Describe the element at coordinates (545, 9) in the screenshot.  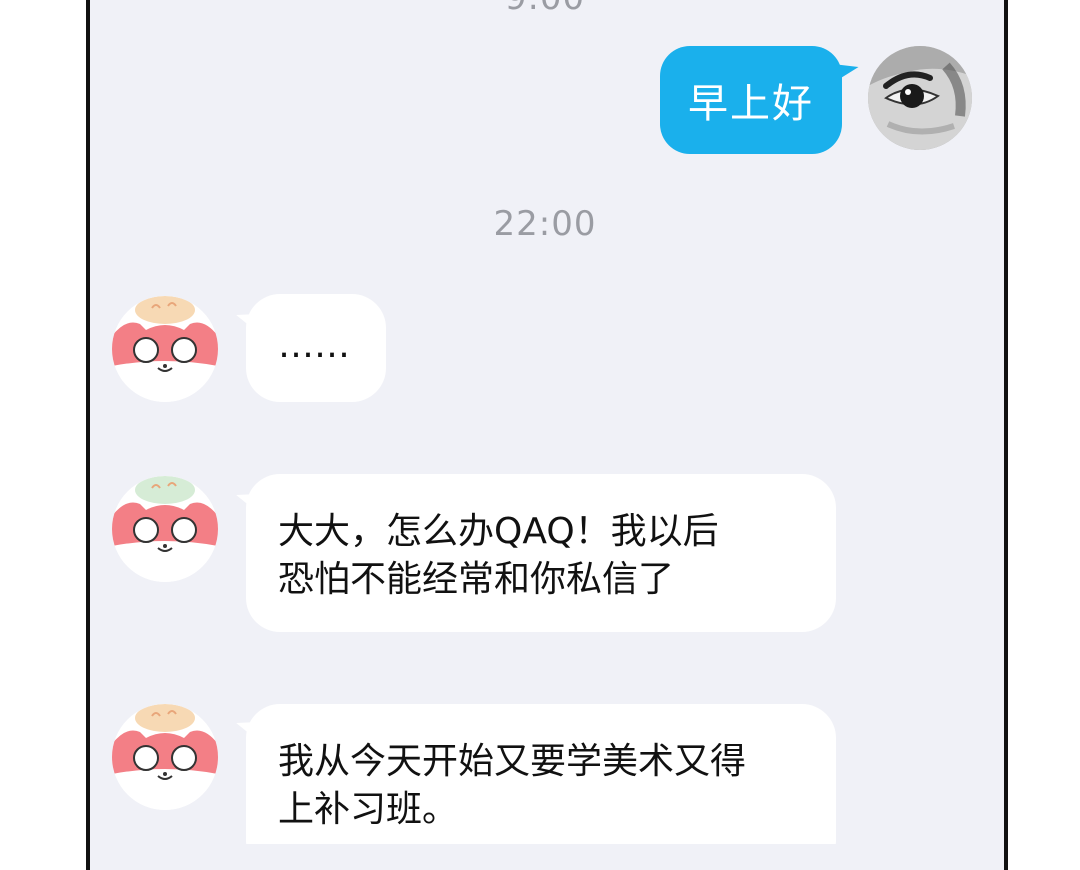
I see `timestamp-top: 9:00` at that location.